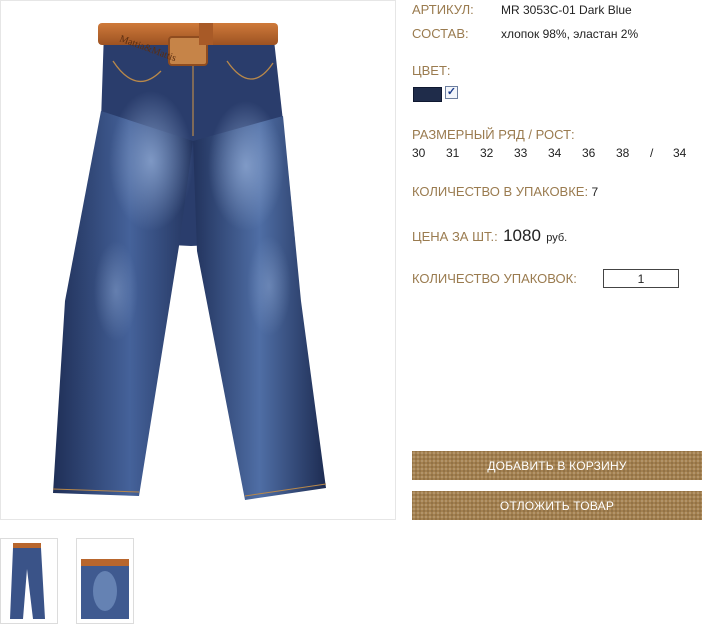 The height and width of the screenshot is (625, 711). I want to click on size-item: 31, so click(453, 153).